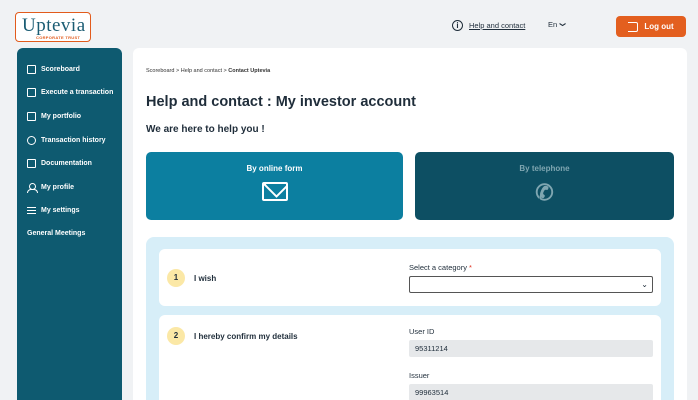 This screenshot has height=400, width=698. What do you see at coordinates (176, 336) in the screenshot?
I see `step-number-badge: 2` at bounding box center [176, 336].